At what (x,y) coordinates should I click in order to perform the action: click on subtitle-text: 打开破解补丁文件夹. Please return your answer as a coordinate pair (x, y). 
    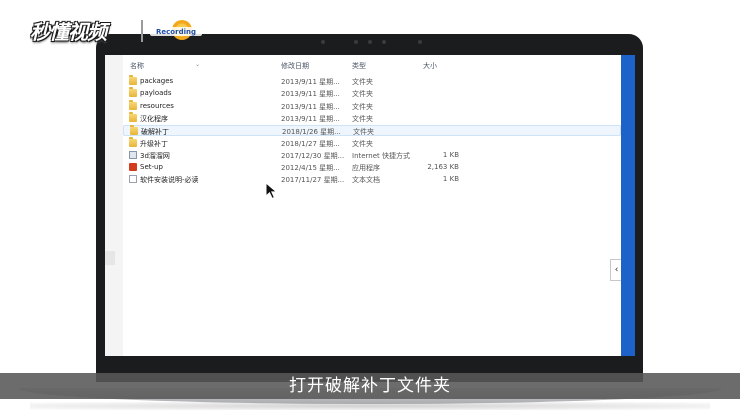
    Looking at the image, I should click on (370, 386).